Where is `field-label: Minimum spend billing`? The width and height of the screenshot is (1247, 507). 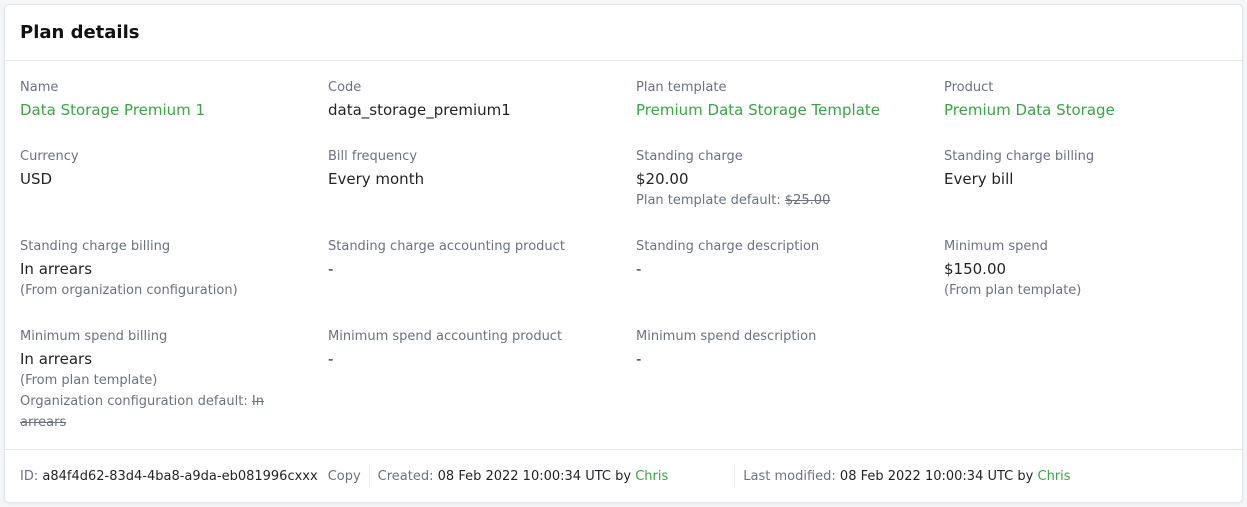 field-label: Minimum spend billing is located at coordinates (94, 336).